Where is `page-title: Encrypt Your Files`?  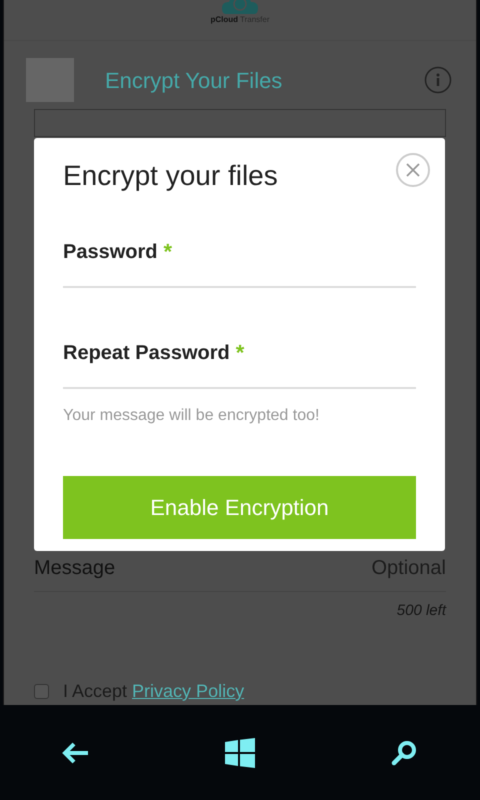
page-title: Encrypt Your Files is located at coordinates (193, 80).